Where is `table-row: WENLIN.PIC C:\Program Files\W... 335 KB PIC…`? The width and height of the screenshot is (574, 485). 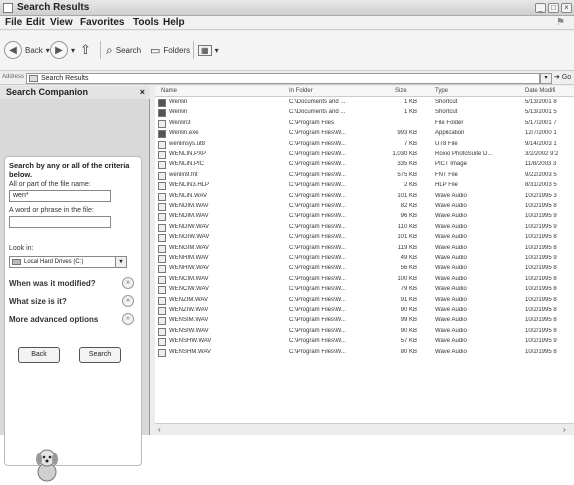 table-row: WENLIN.PIC C:\Program Files\W... 335 KB PIC… is located at coordinates (364, 165).